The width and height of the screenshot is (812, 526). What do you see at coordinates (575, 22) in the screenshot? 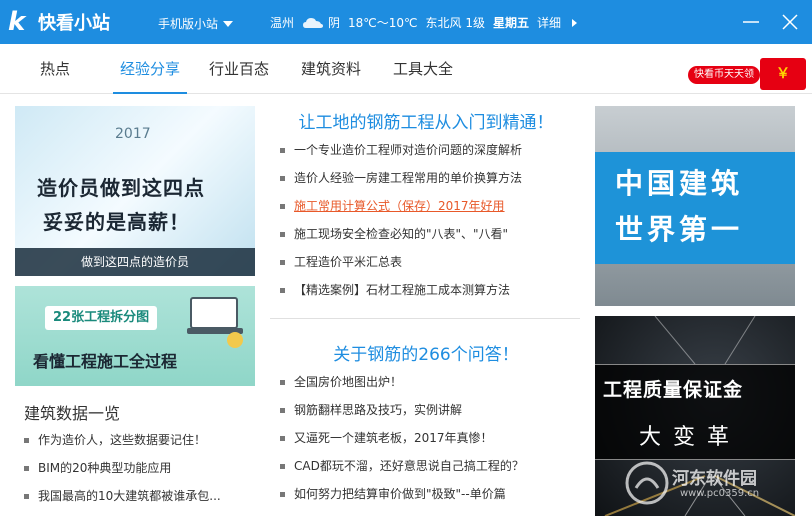
I see `arrow-right-icon` at bounding box center [575, 22].